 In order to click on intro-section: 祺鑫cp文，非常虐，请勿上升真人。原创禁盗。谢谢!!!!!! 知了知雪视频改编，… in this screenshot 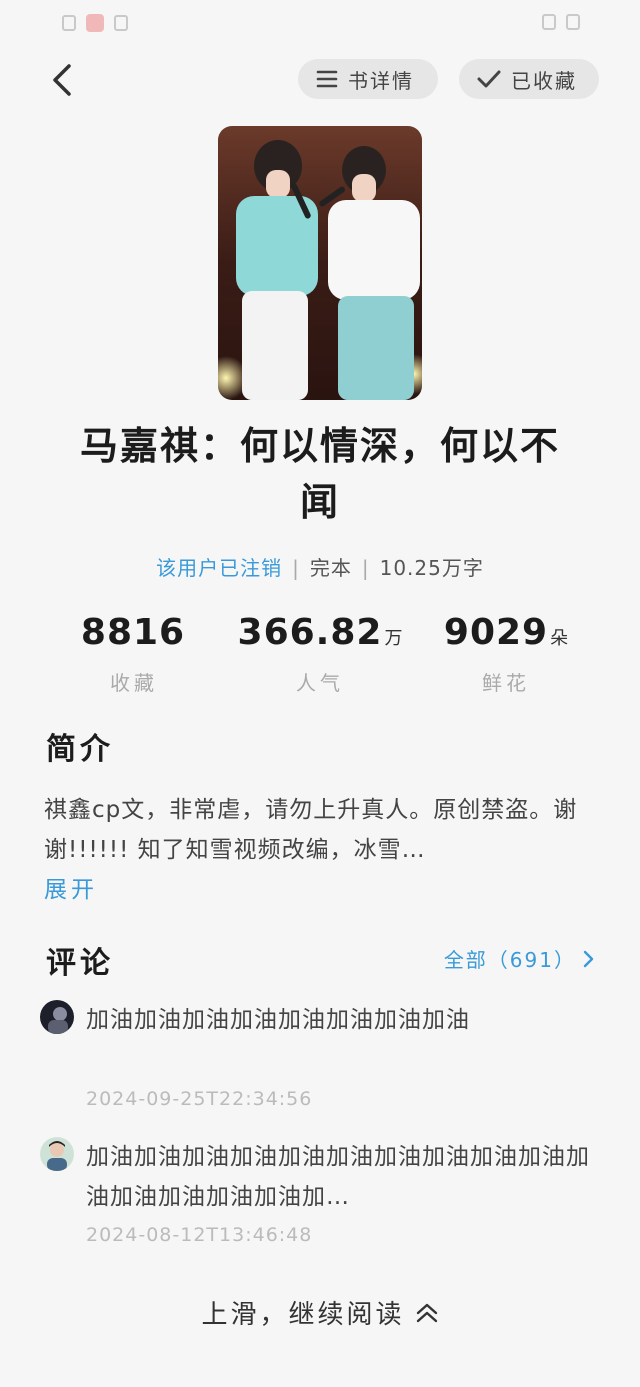, I will do `click(319, 850)`.